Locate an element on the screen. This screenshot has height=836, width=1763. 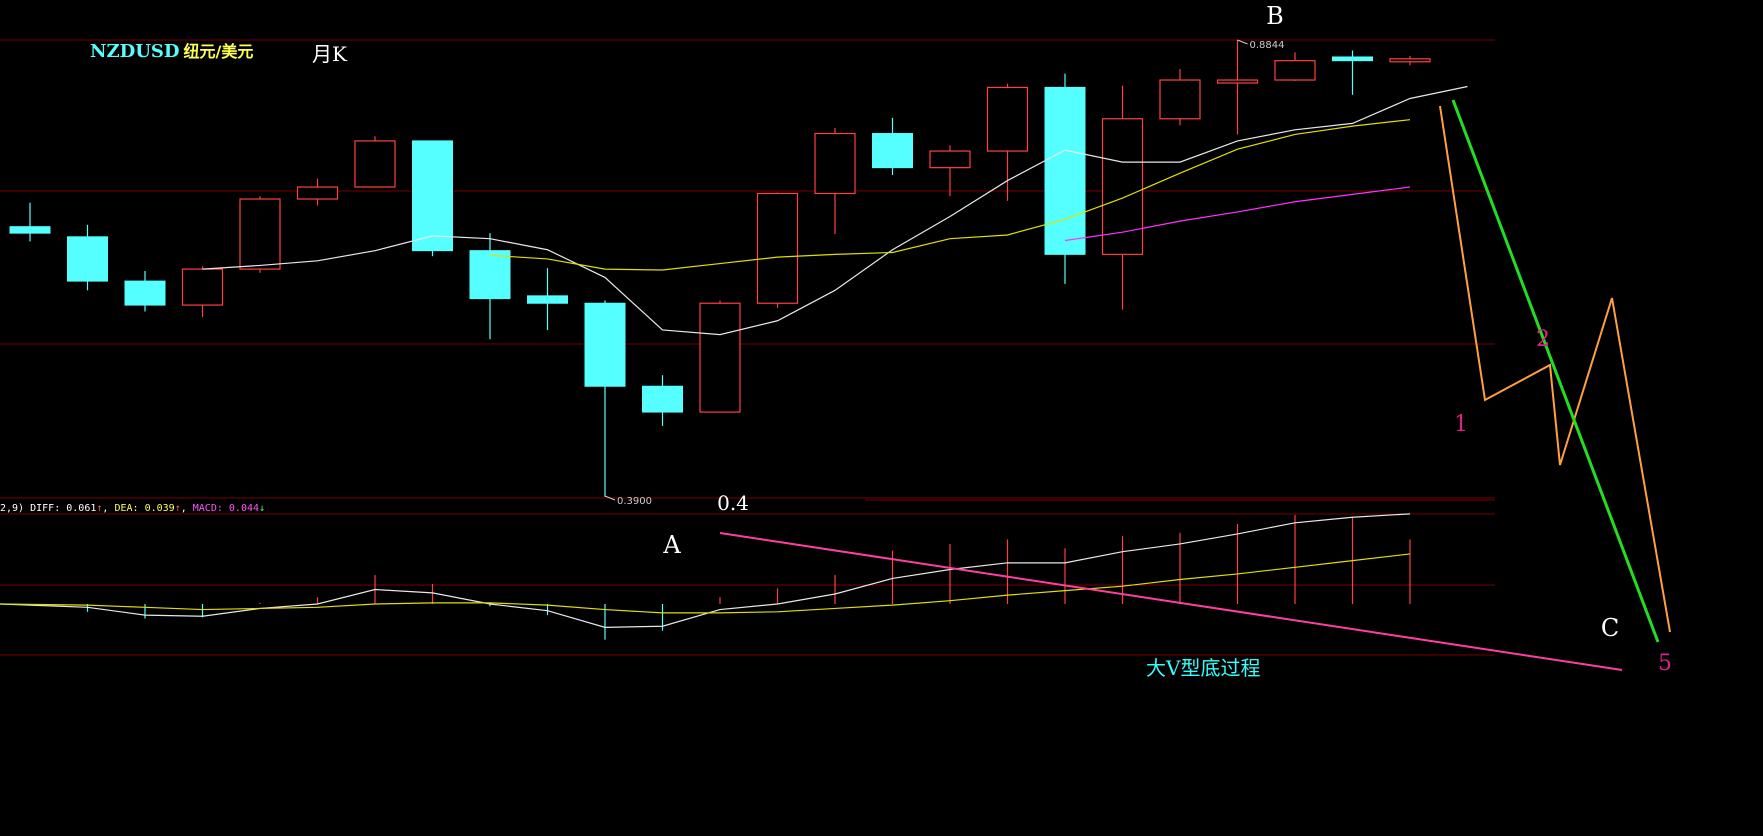
macd-down-icon: ↓ is located at coordinates (262, 508).